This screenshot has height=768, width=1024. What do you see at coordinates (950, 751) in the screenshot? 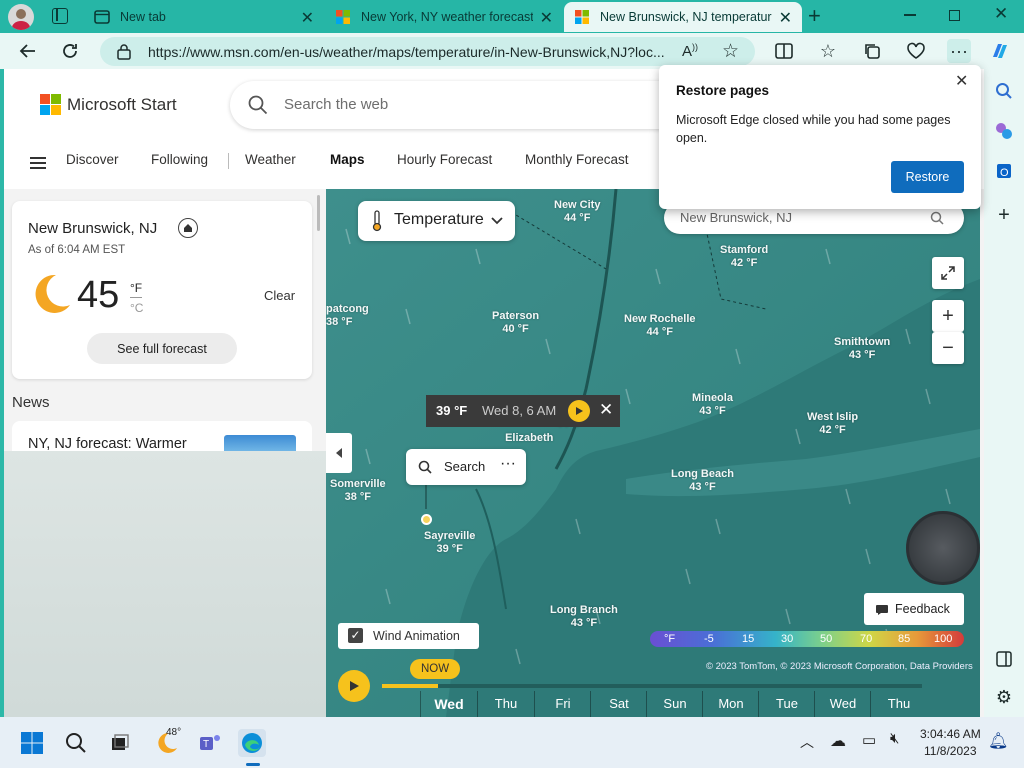
I see `taskbar-date: 11/8/2023` at bounding box center [950, 751].